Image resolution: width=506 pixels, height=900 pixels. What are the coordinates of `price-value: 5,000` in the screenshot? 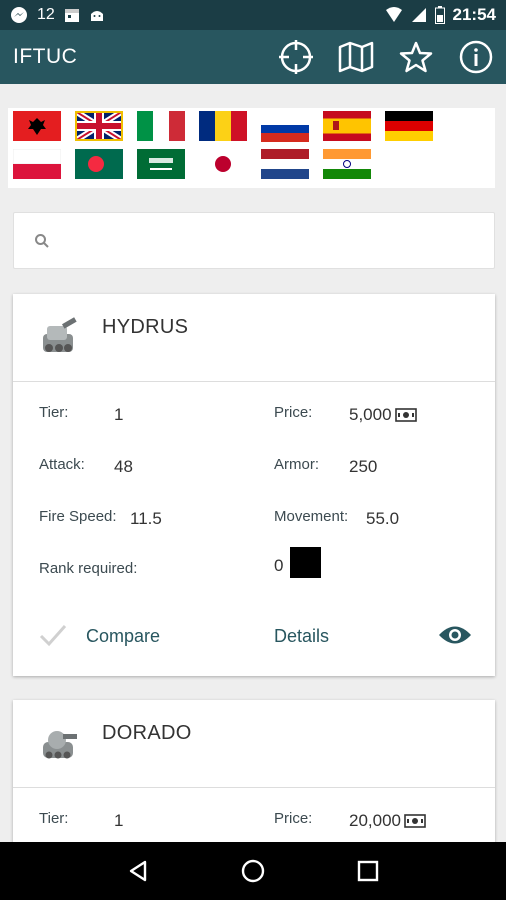 It's located at (383, 415).